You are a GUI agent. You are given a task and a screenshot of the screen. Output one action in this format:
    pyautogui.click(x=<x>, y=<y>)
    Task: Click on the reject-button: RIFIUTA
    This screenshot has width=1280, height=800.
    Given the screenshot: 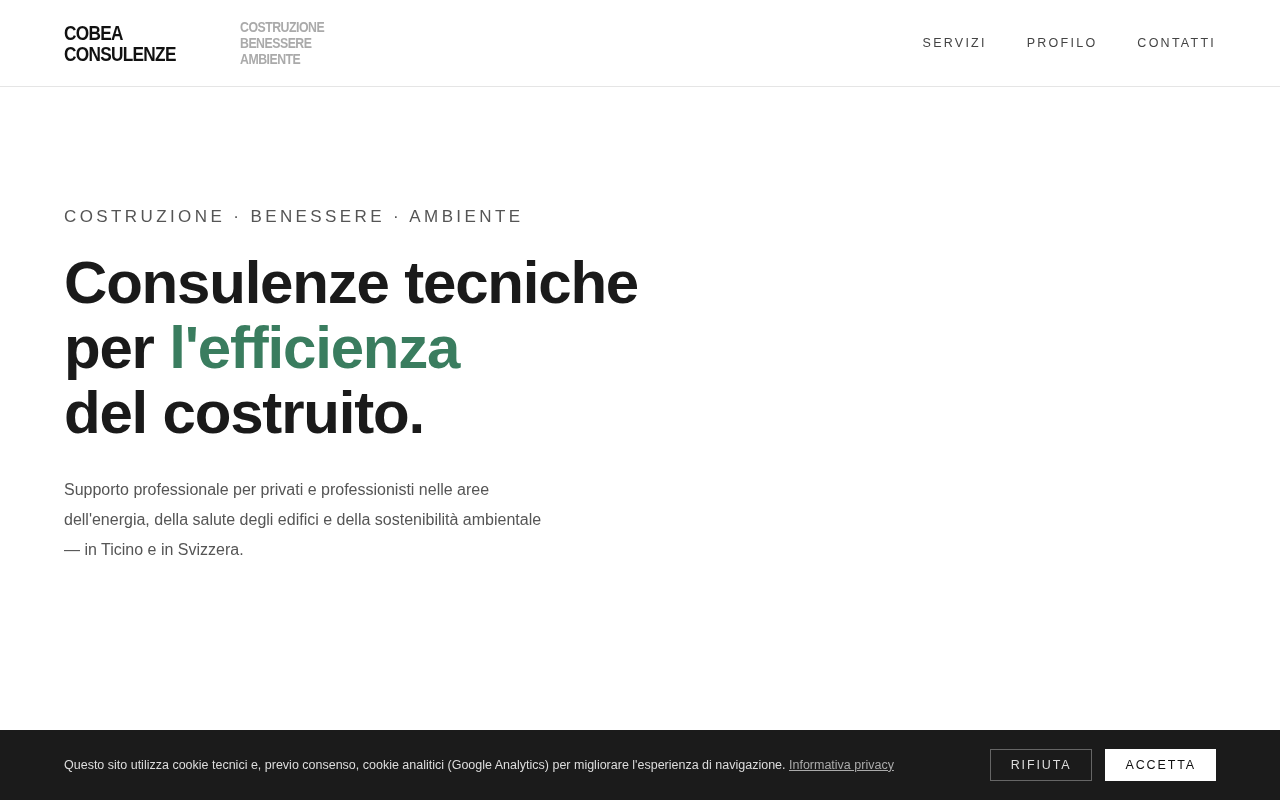 What is the action you would take?
    pyautogui.click(x=1041, y=765)
    